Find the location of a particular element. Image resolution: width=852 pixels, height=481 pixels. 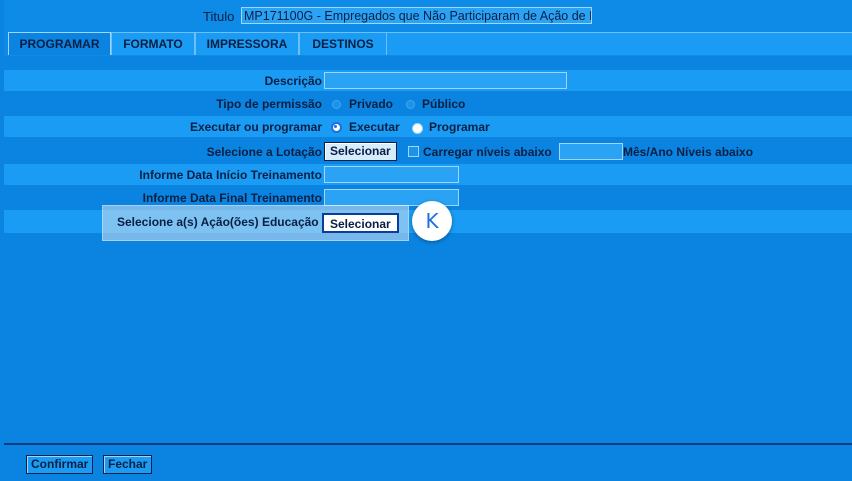

radio-privado is located at coordinates (336, 104).